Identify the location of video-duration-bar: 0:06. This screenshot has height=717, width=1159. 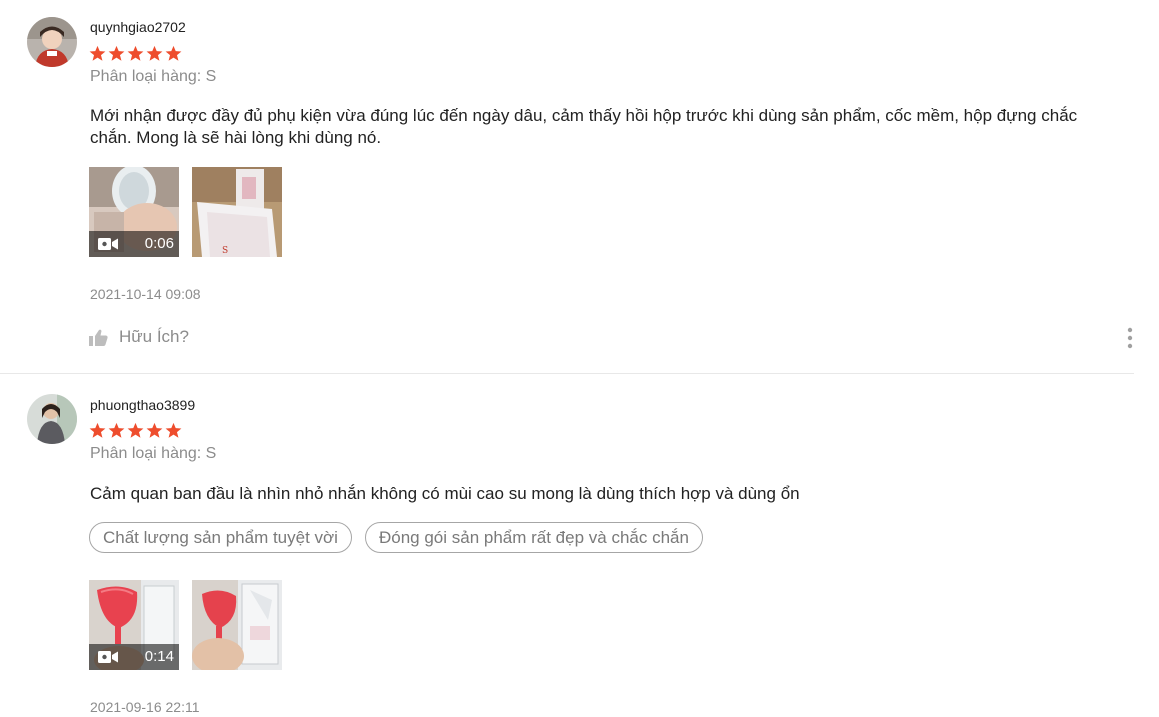
(134, 244).